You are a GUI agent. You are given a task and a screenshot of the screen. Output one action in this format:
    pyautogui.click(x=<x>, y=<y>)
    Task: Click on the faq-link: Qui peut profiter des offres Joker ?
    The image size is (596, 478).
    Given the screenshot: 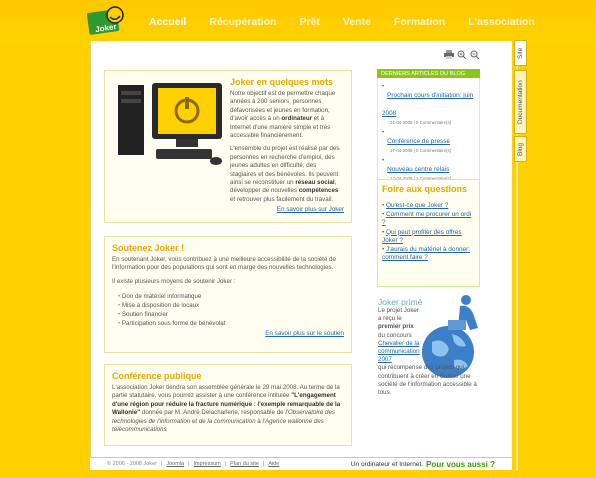 What is the action you would take?
    pyautogui.click(x=422, y=236)
    